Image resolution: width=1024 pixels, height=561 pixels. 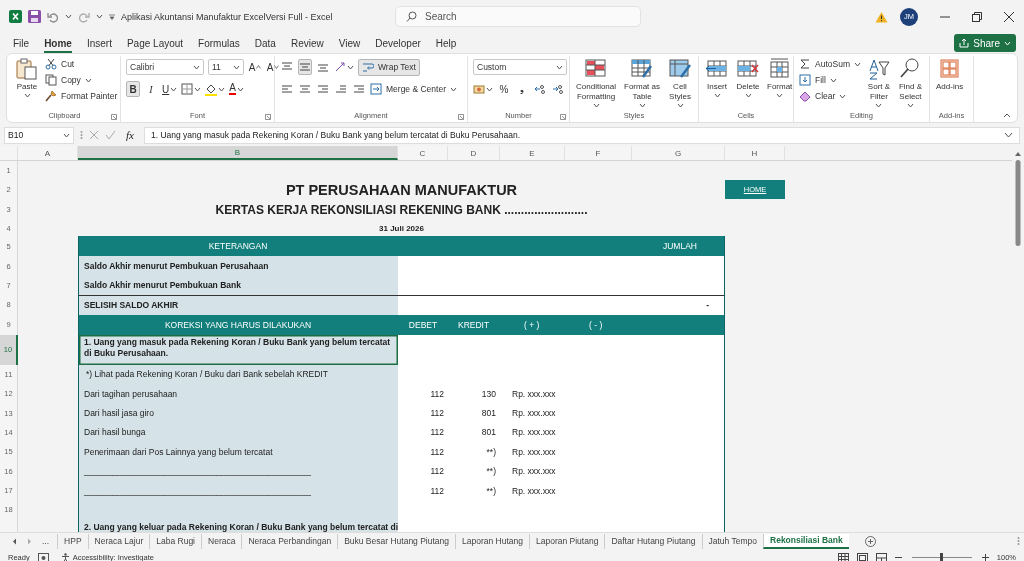 What do you see at coordinates (238, 471) in the screenshot?
I see `table-cell: ________________________________________________` at bounding box center [238, 471].